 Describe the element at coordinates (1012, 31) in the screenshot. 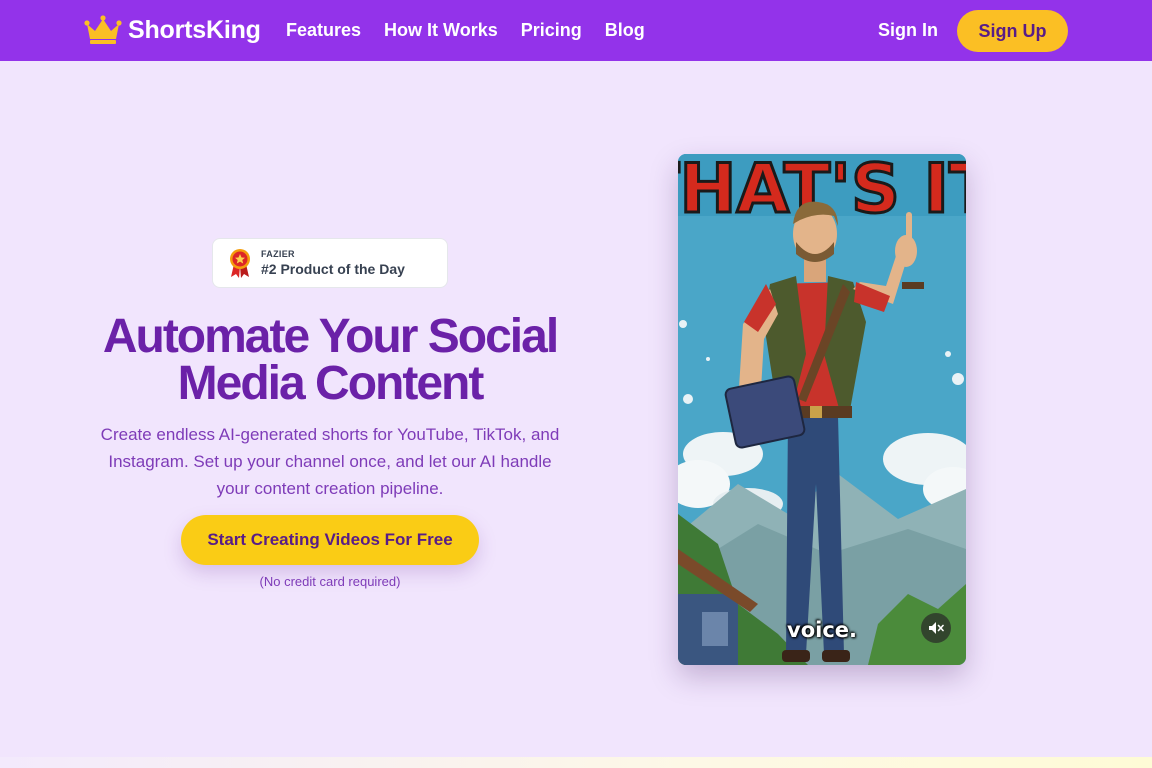

I see `sign-up-button: Sign Up` at that location.